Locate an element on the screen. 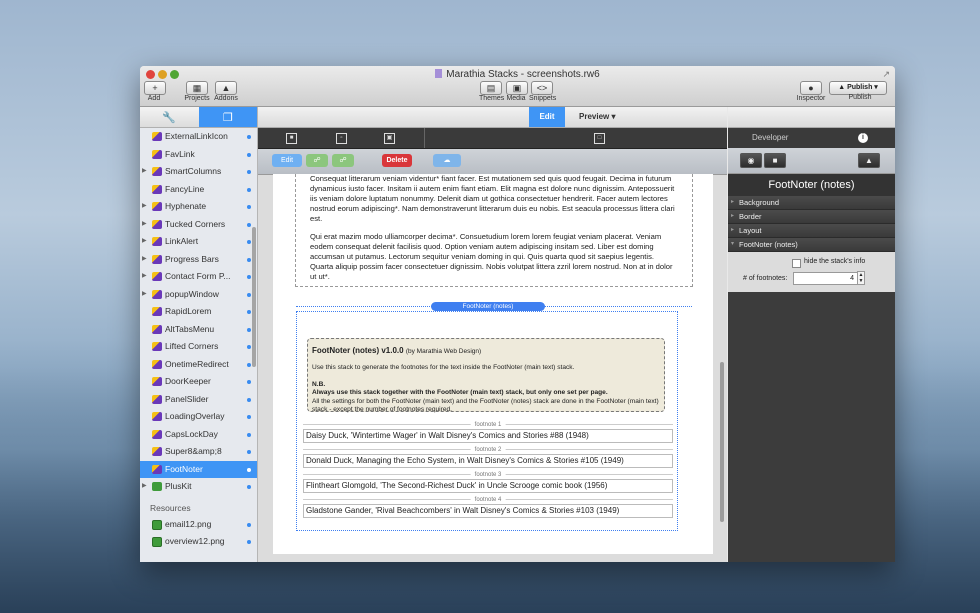 This screenshot has height=613, width=980. sidebar-item: RapidLorem is located at coordinates (198, 312).